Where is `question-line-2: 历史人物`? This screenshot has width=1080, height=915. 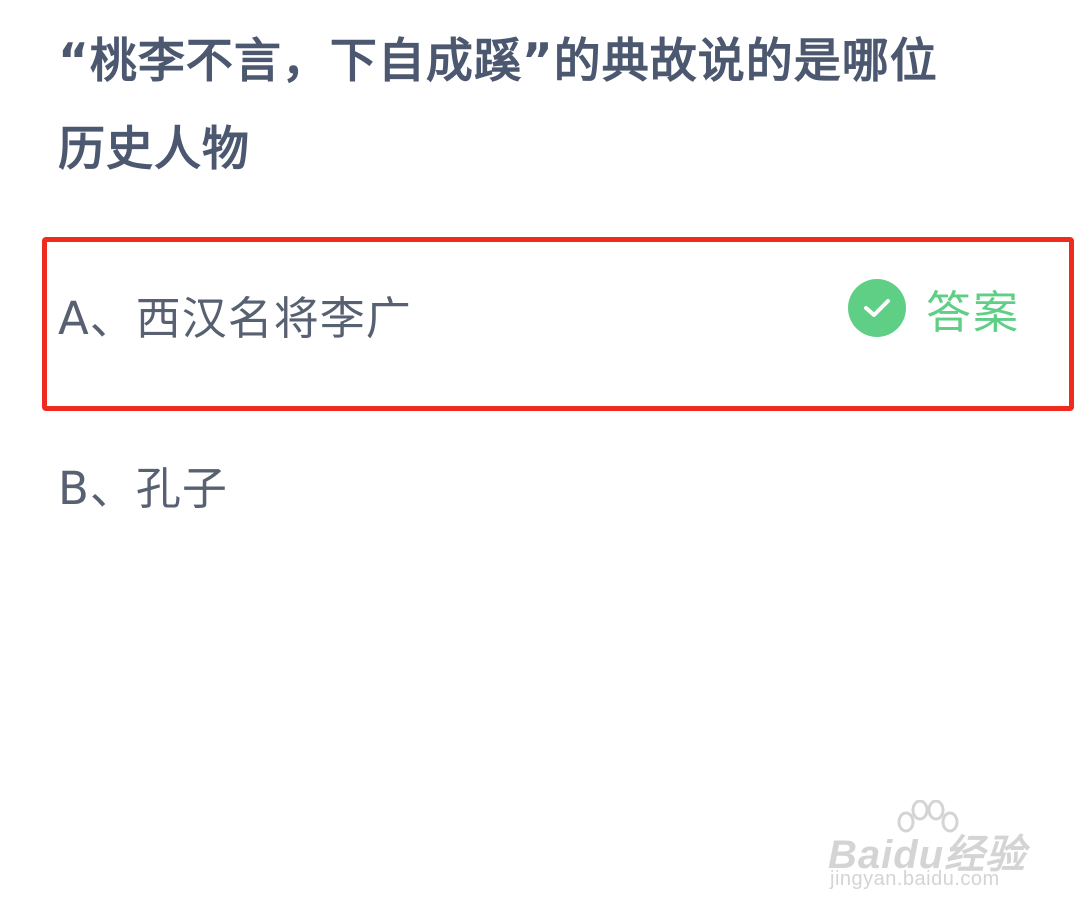
question-line-2: 历史人物 is located at coordinates (154, 149).